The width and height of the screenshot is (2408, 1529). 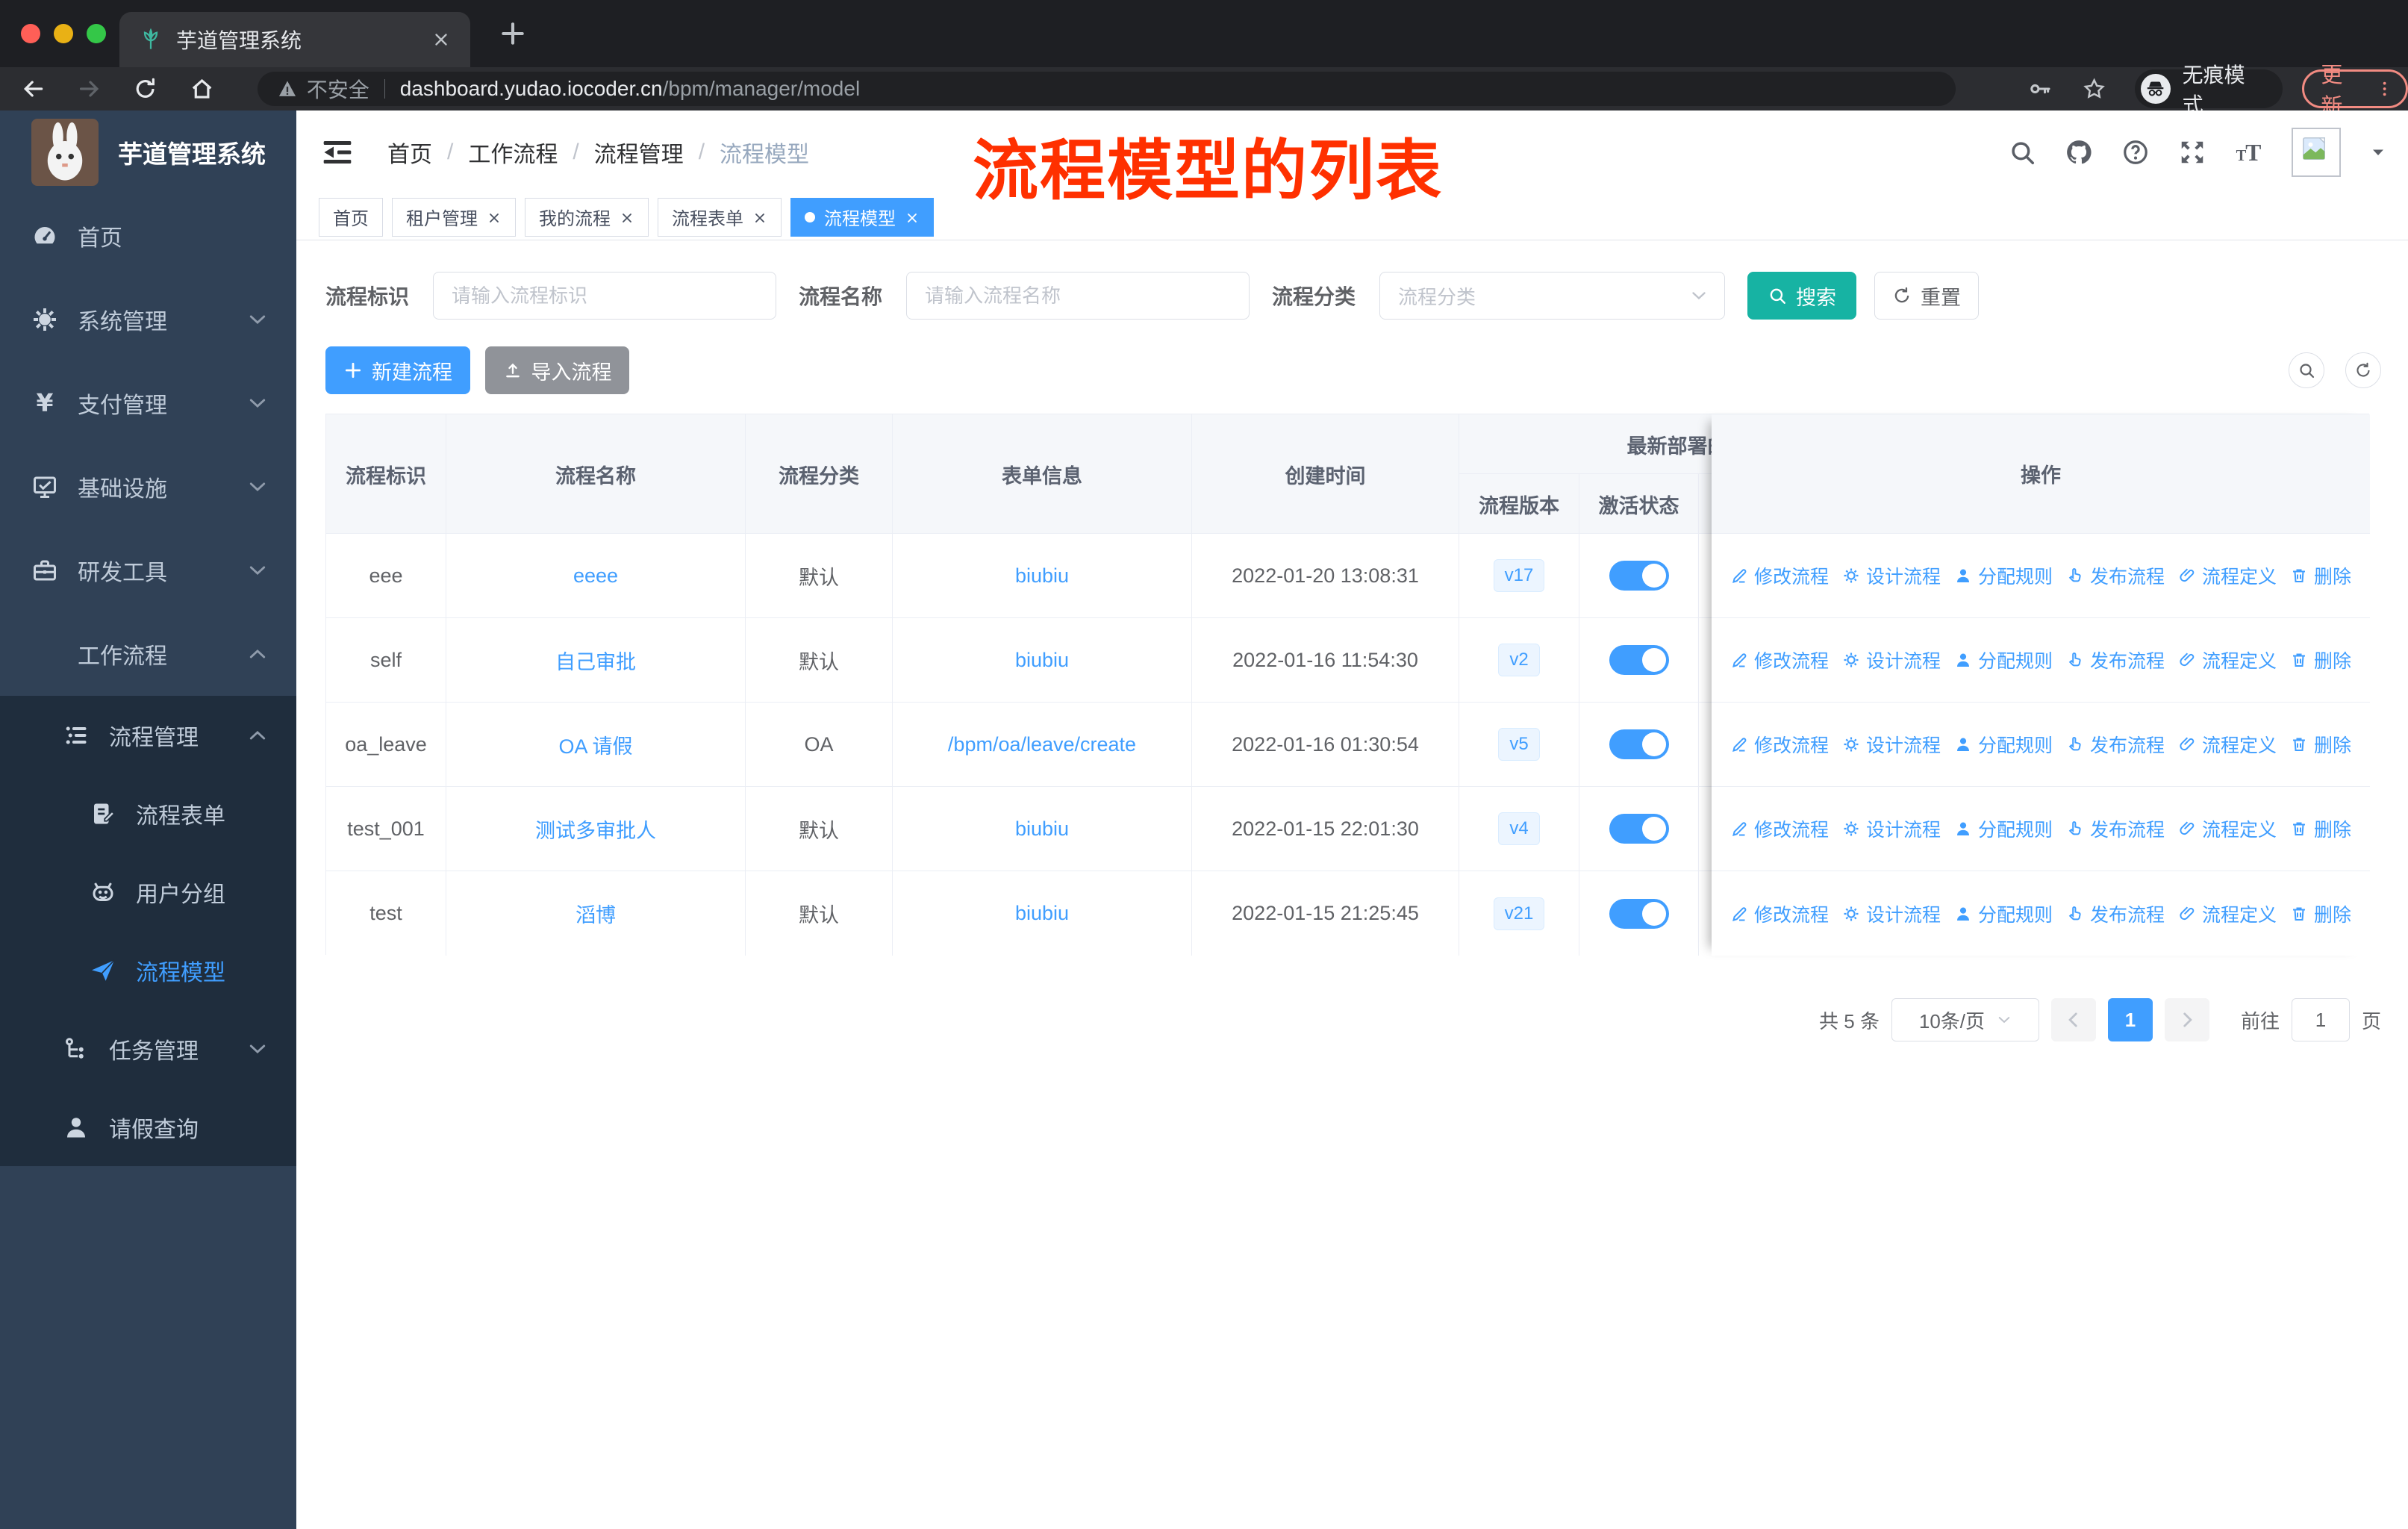 What do you see at coordinates (89, 89) in the screenshot?
I see `forward-icon` at bounding box center [89, 89].